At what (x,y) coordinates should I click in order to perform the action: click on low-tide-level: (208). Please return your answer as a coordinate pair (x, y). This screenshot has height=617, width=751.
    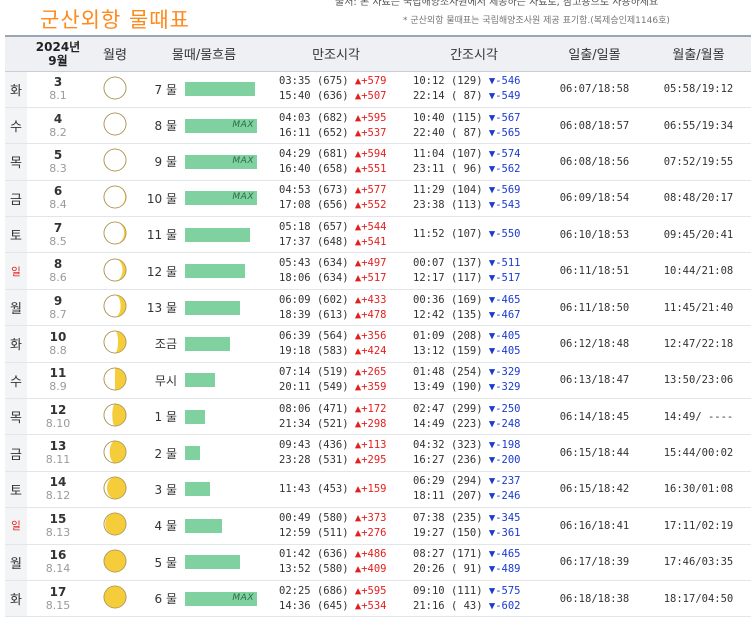
    Looking at the image, I should click on (466, 335).